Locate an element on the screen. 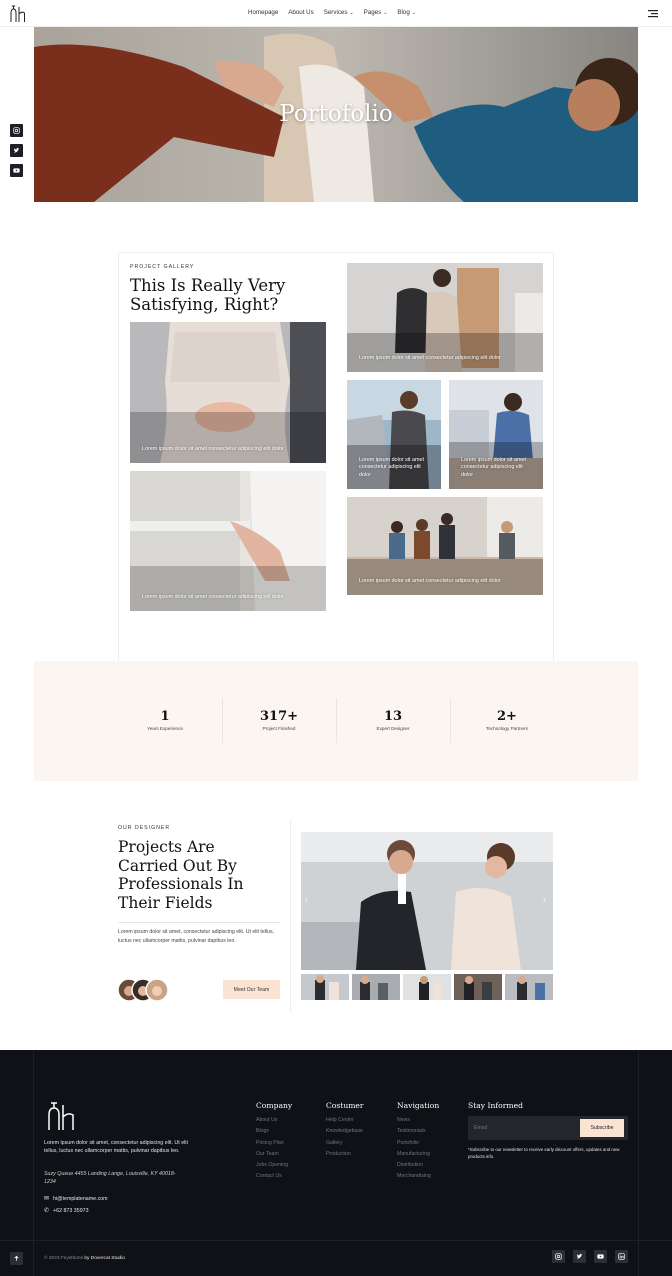 The height and width of the screenshot is (1276, 672). footer-link: Distribution is located at coordinates (418, 1165).